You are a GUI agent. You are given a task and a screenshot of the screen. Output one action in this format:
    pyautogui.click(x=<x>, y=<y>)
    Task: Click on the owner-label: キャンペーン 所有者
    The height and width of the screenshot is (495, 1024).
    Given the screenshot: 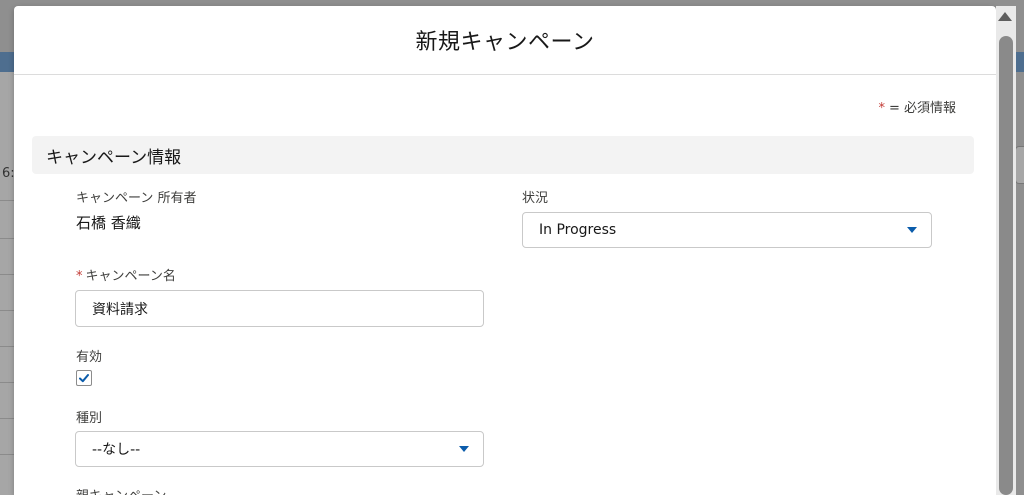 What is the action you would take?
    pyautogui.click(x=136, y=198)
    